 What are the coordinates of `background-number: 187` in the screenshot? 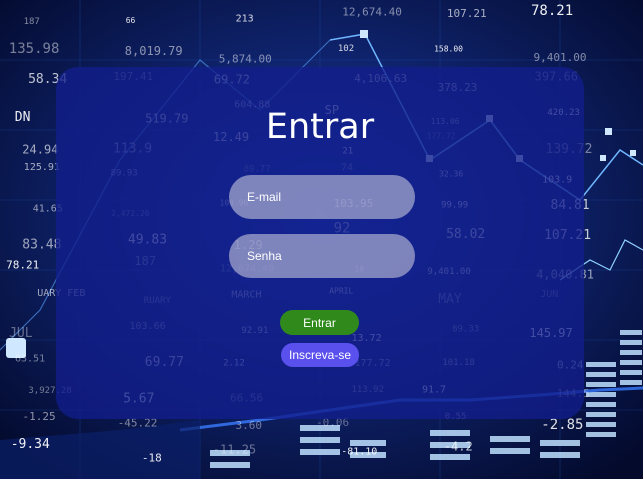 It's located at (32, 22).